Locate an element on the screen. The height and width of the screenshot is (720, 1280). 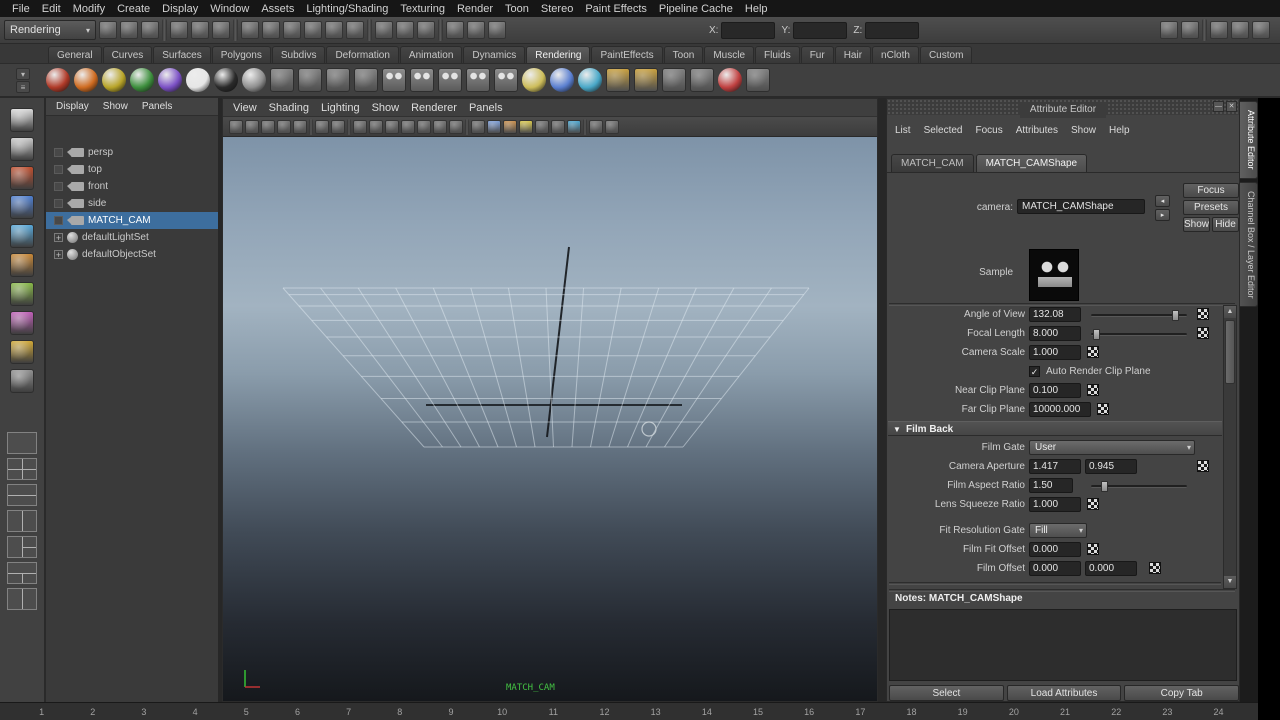
directional-light-icon is located at coordinates (562, 80).